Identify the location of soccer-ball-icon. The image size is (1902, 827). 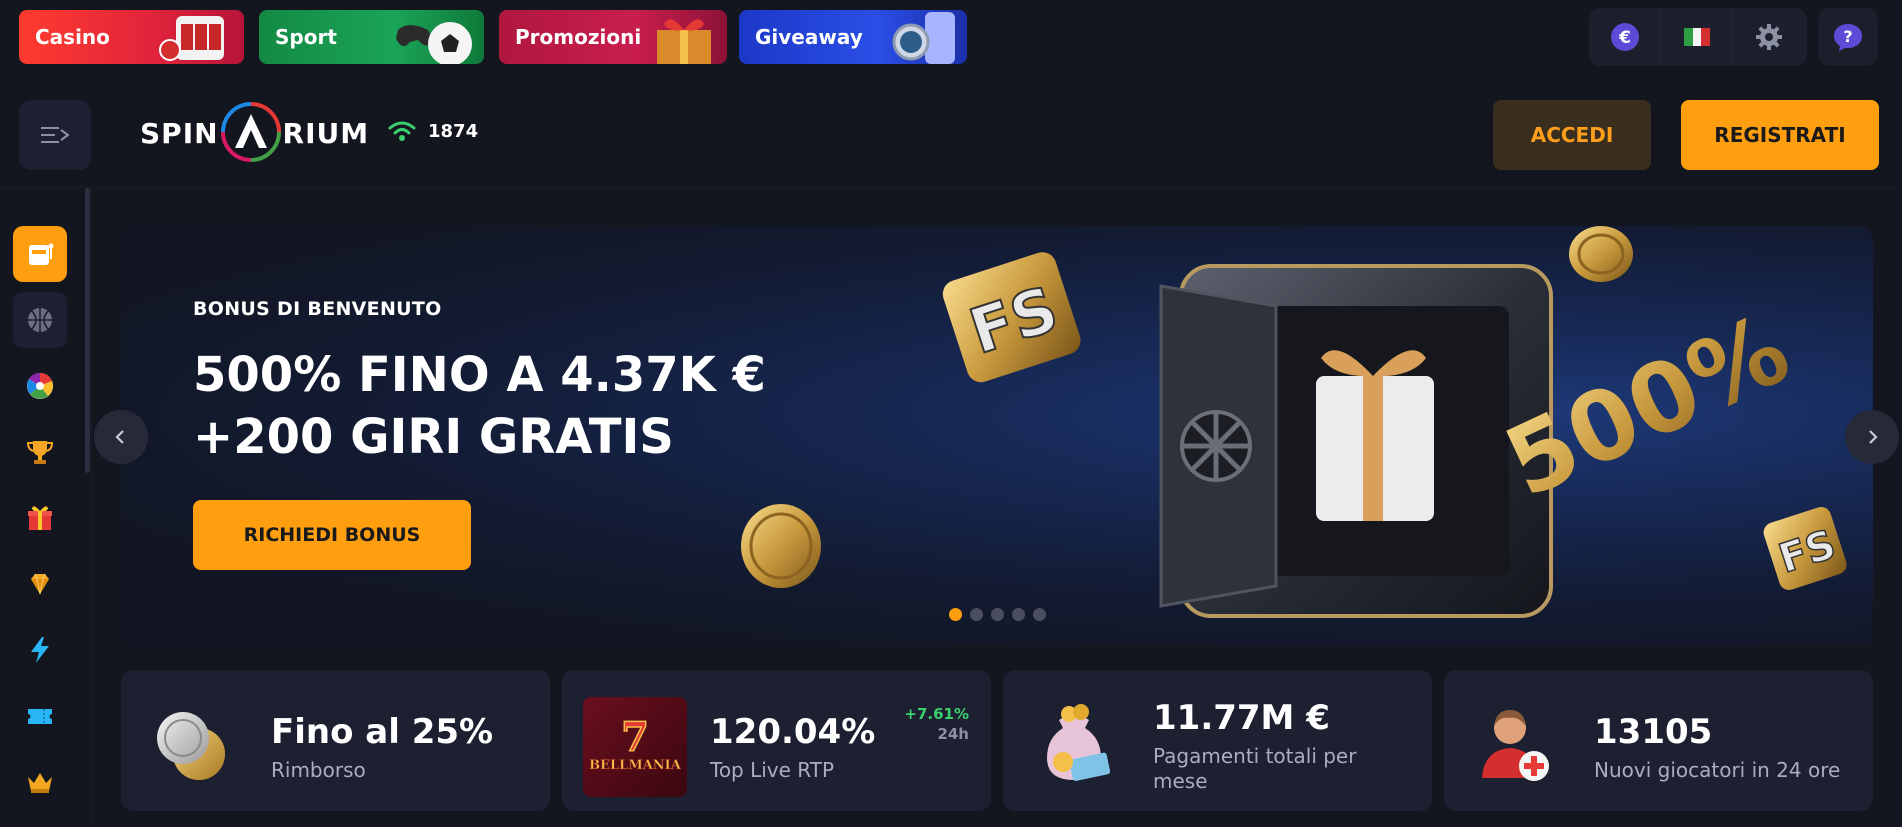
(434, 43).